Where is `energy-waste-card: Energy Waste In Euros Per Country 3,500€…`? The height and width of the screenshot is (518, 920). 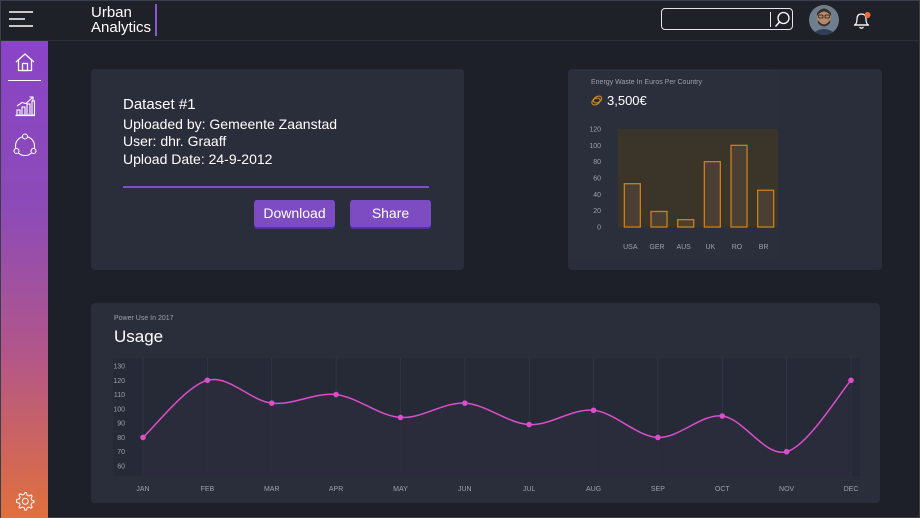
energy-waste-card: Energy Waste In Euros Per Country 3,500€… is located at coordinates (725, 169).